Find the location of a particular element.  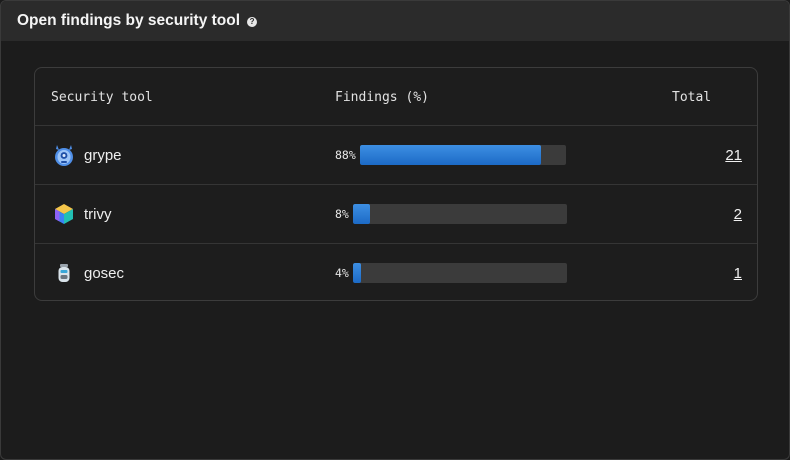

column-header-total: Total is located at coordinates (692, 97).